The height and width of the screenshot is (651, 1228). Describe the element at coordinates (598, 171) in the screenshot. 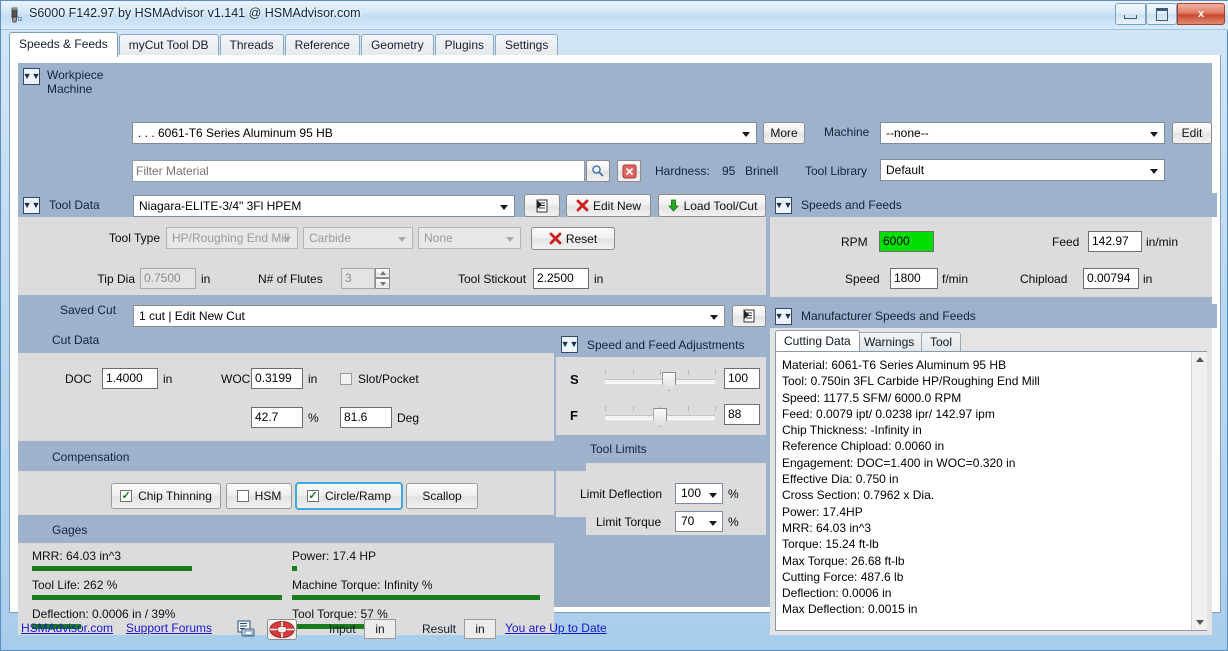

I see `search-button` at that location.